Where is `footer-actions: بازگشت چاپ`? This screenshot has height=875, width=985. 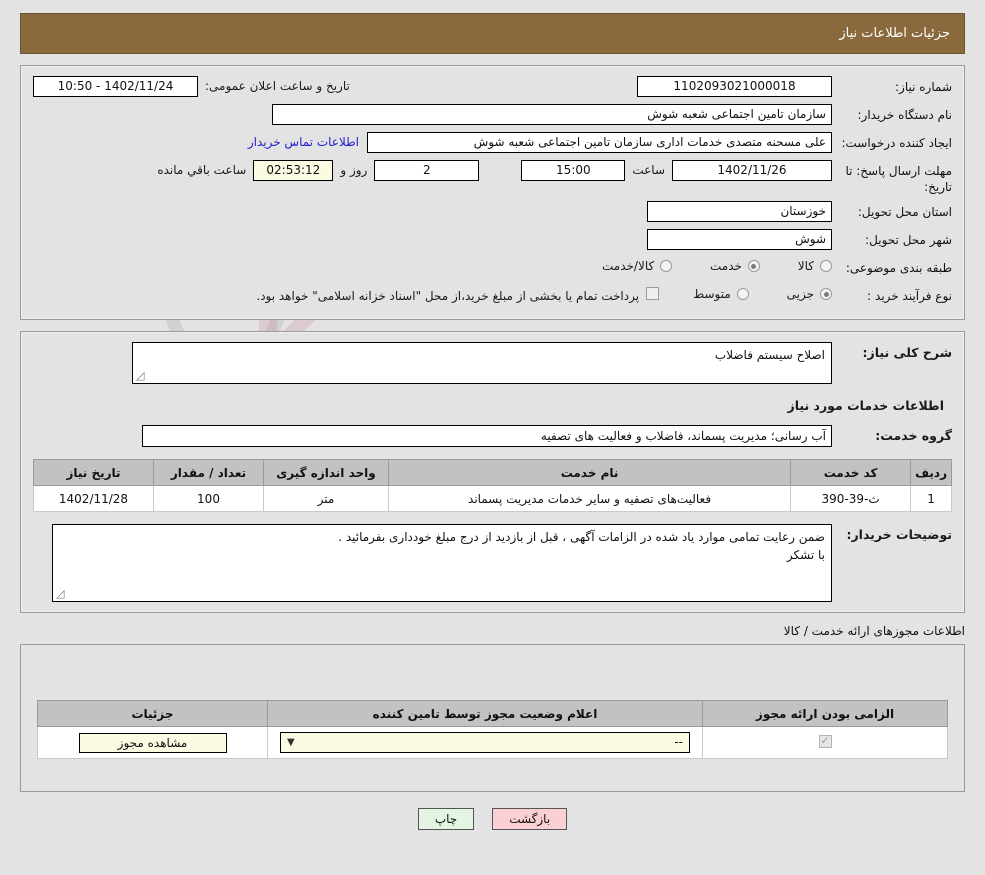
footer-actions: بازگشت چاپ is located at coordinates (492, 819).